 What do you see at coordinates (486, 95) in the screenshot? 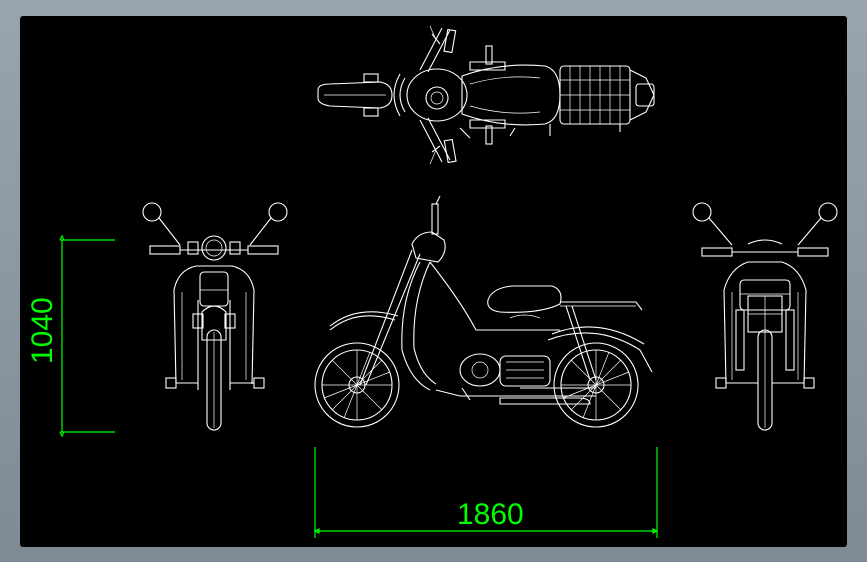
I see `top-view` at bounding box center [486, 95].